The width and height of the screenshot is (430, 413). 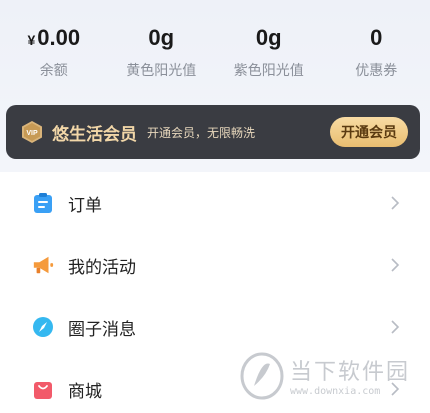 I want to click on stat-label: 优惠券, so click(x=376, y=71).